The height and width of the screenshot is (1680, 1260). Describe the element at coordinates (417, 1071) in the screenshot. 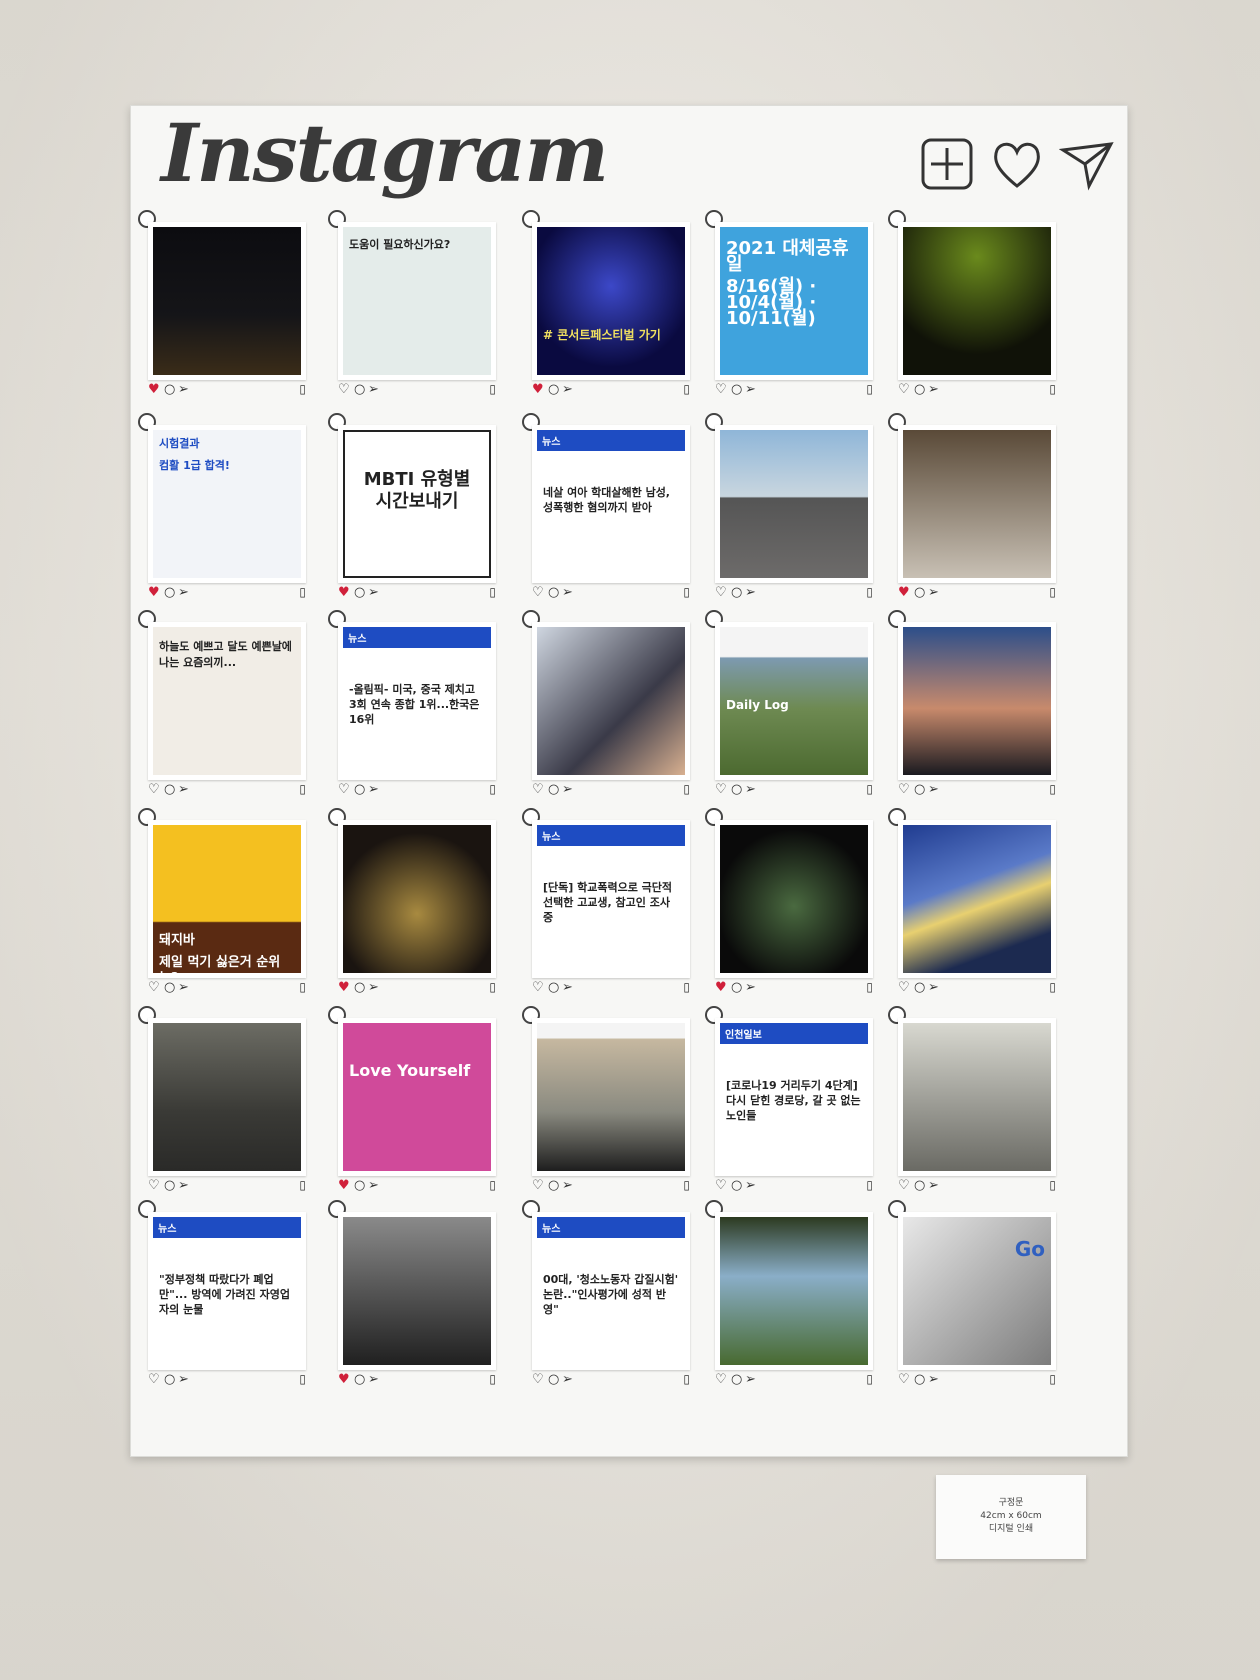

I see `post-caption: Love Yourself` at that location.